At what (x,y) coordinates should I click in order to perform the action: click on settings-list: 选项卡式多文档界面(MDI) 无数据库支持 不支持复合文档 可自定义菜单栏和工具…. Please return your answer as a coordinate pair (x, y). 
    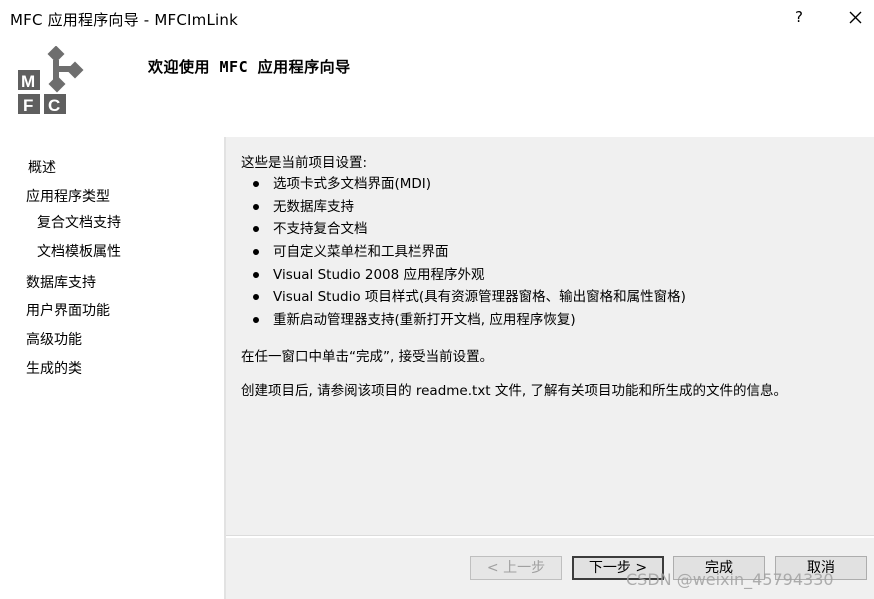
    Looking at the image, I should click on (463, 254).